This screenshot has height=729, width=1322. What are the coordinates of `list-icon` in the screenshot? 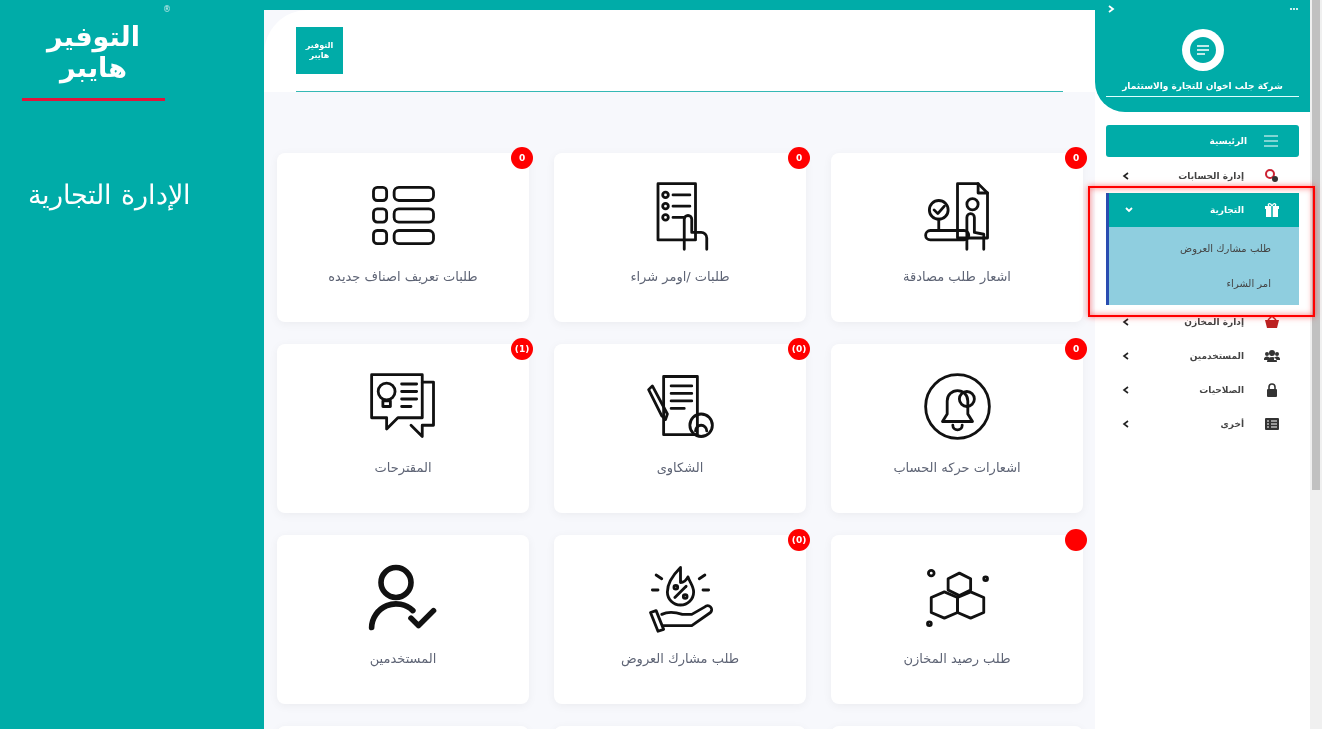 It's located at (1272, 424).